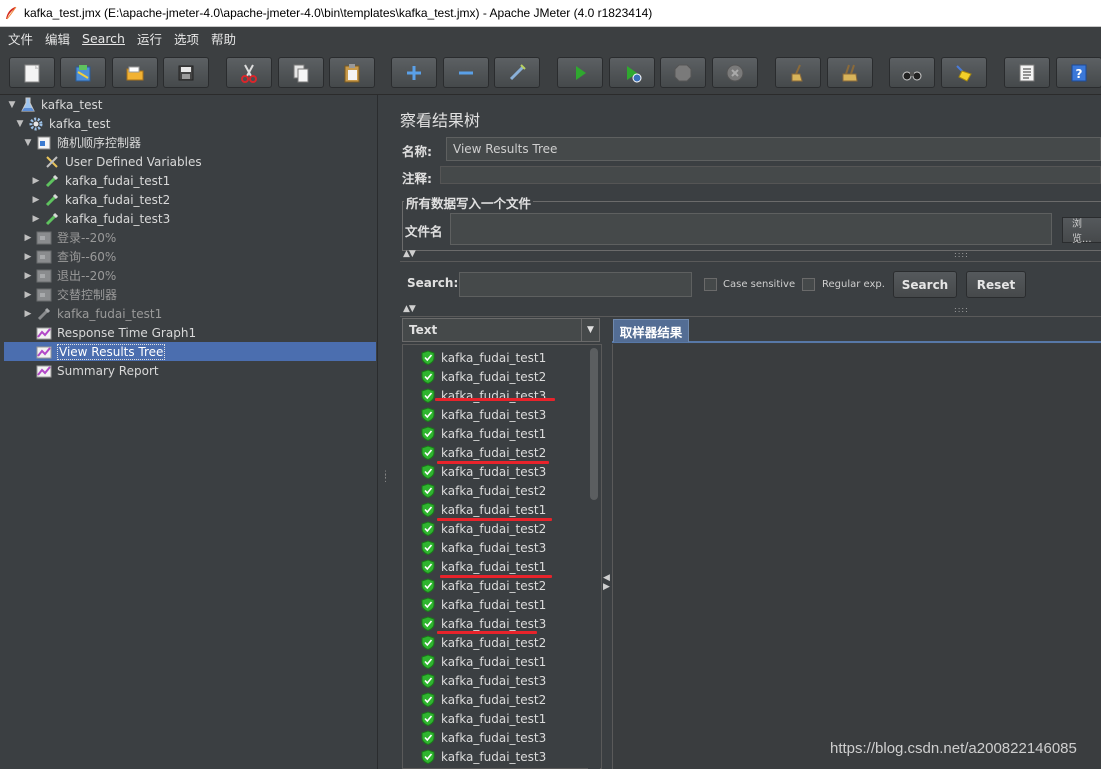  What do you see at coordinates (123, 161) in the screenshot?
I see `tree-node-user-defined-variables: User Defined Variables` at bounding box center [123, 161].